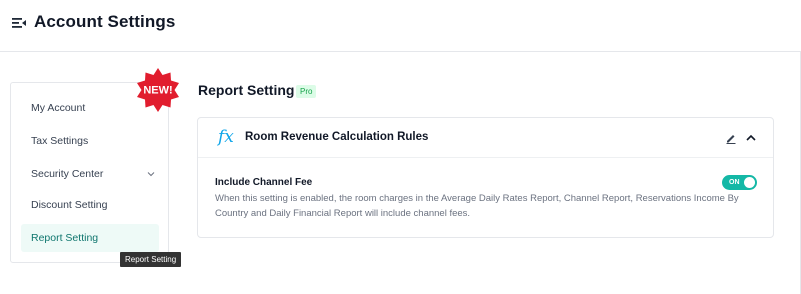 Image resolution: width=801 pixels, height=294 pixels. What do you see at coordinates (67, 174) in the screenshot?
I see `sidebar-item-label: Security Center` at bounding box center [67, 174].